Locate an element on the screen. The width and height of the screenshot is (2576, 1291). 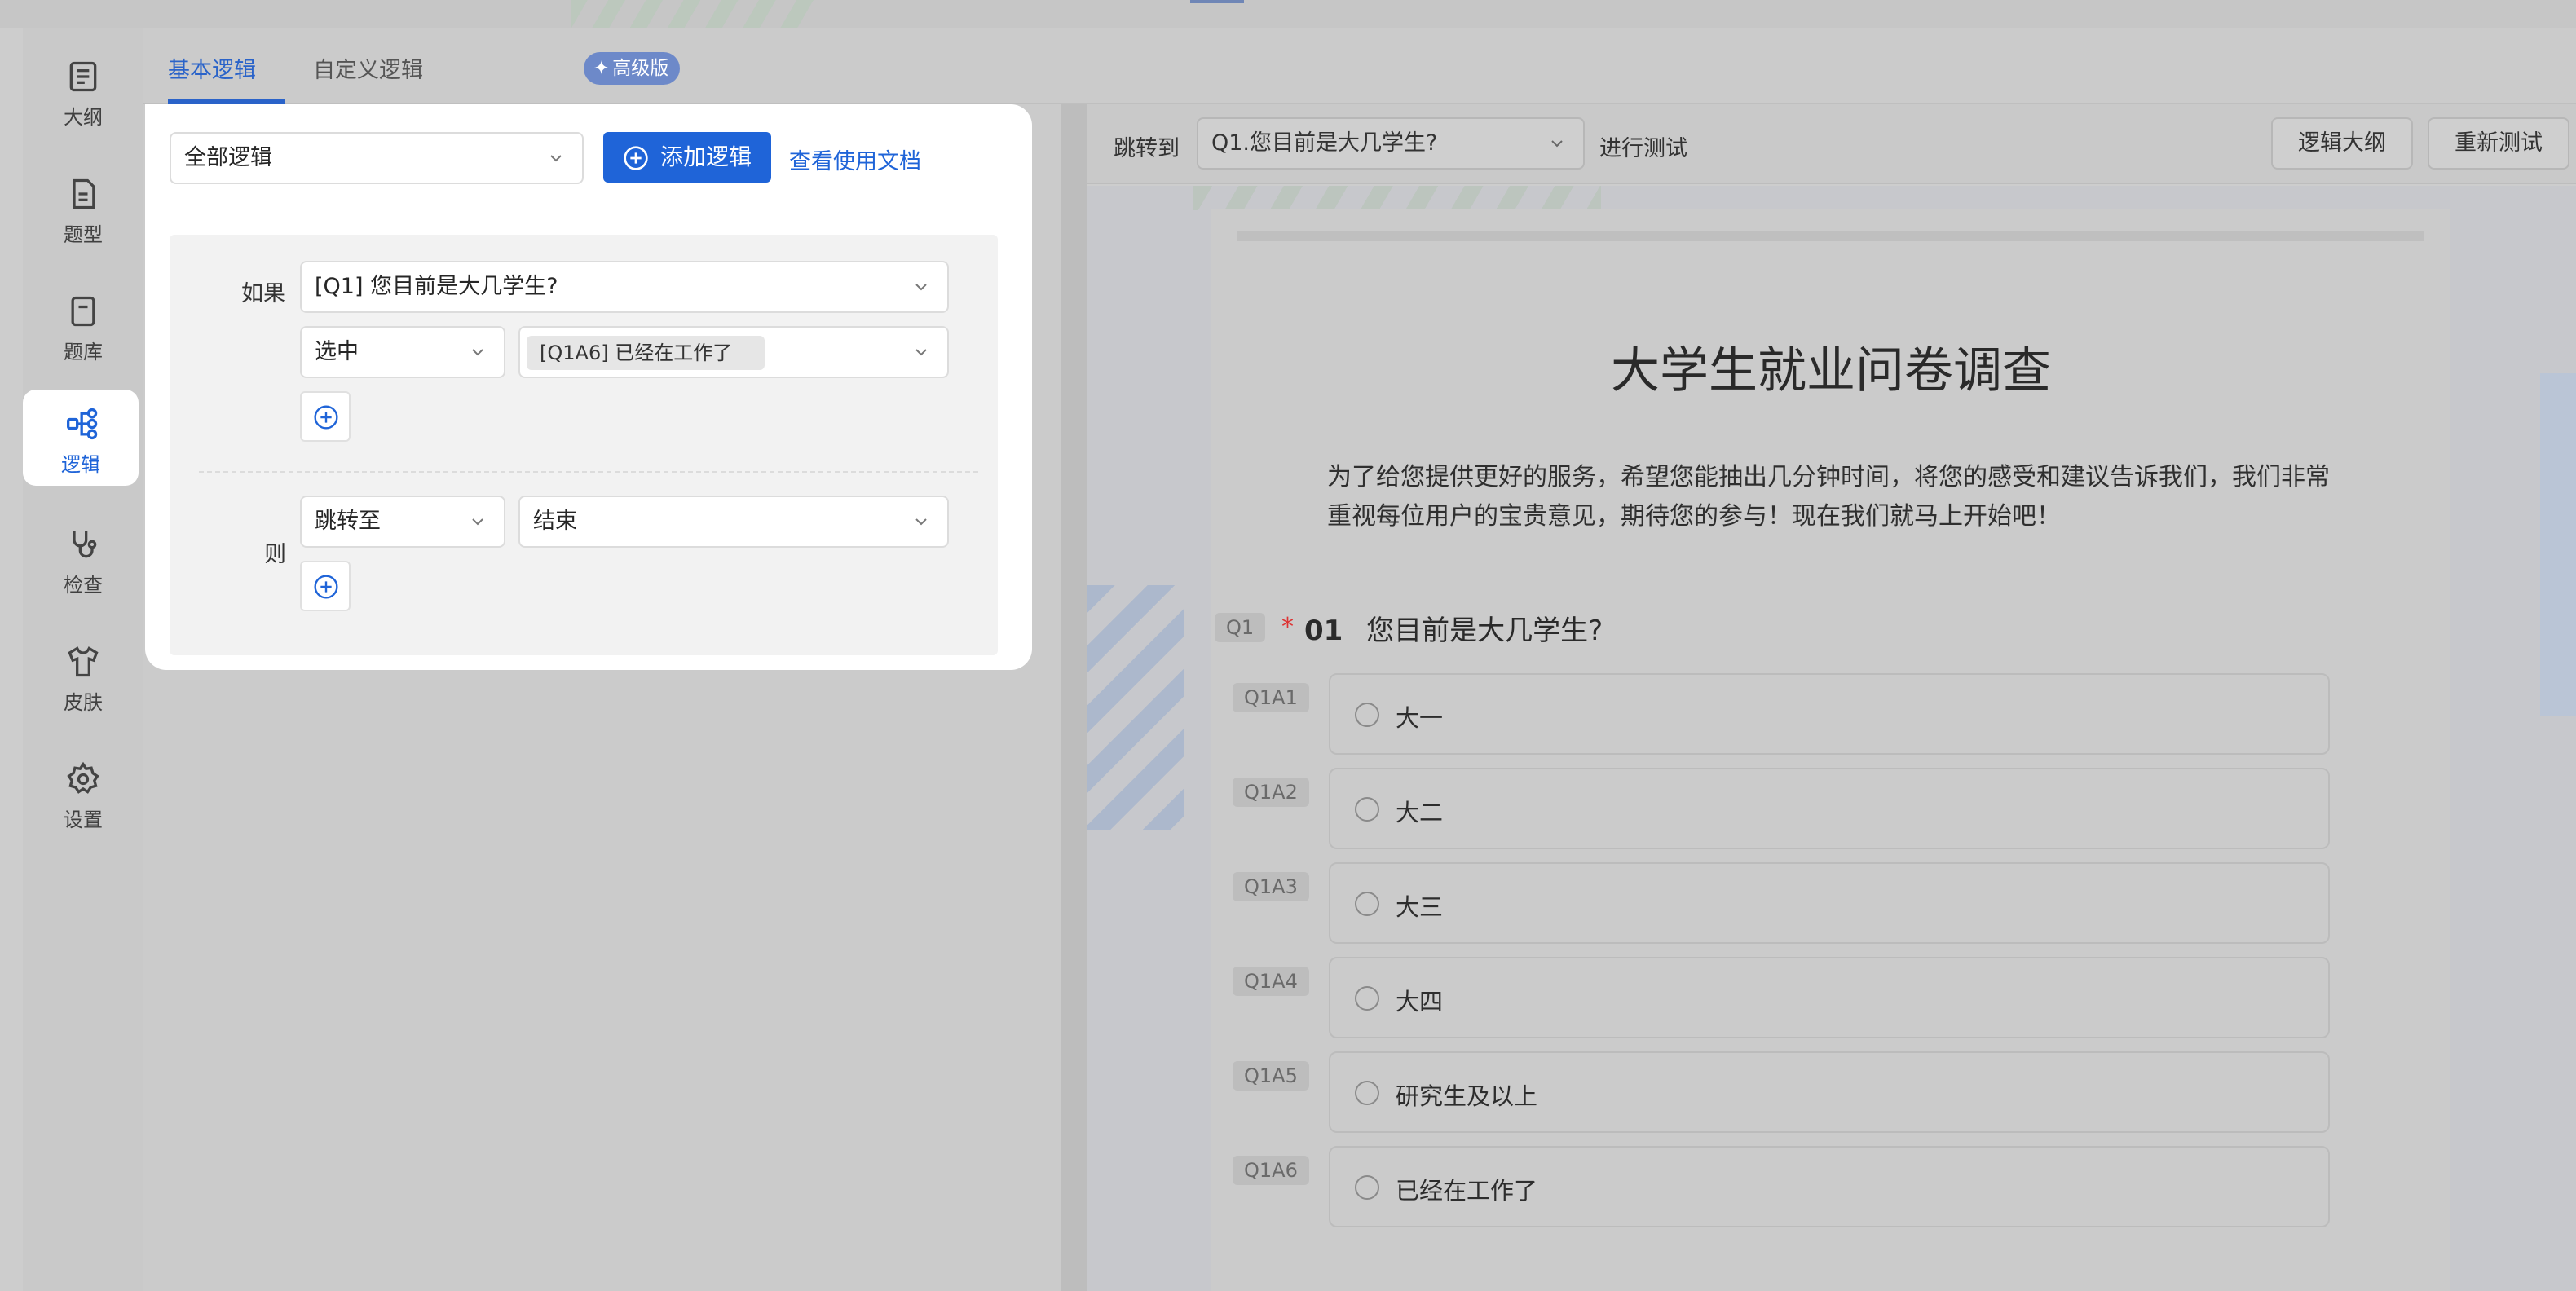
sidebar-item-label: 题型 is located at coordinates (83, 234).